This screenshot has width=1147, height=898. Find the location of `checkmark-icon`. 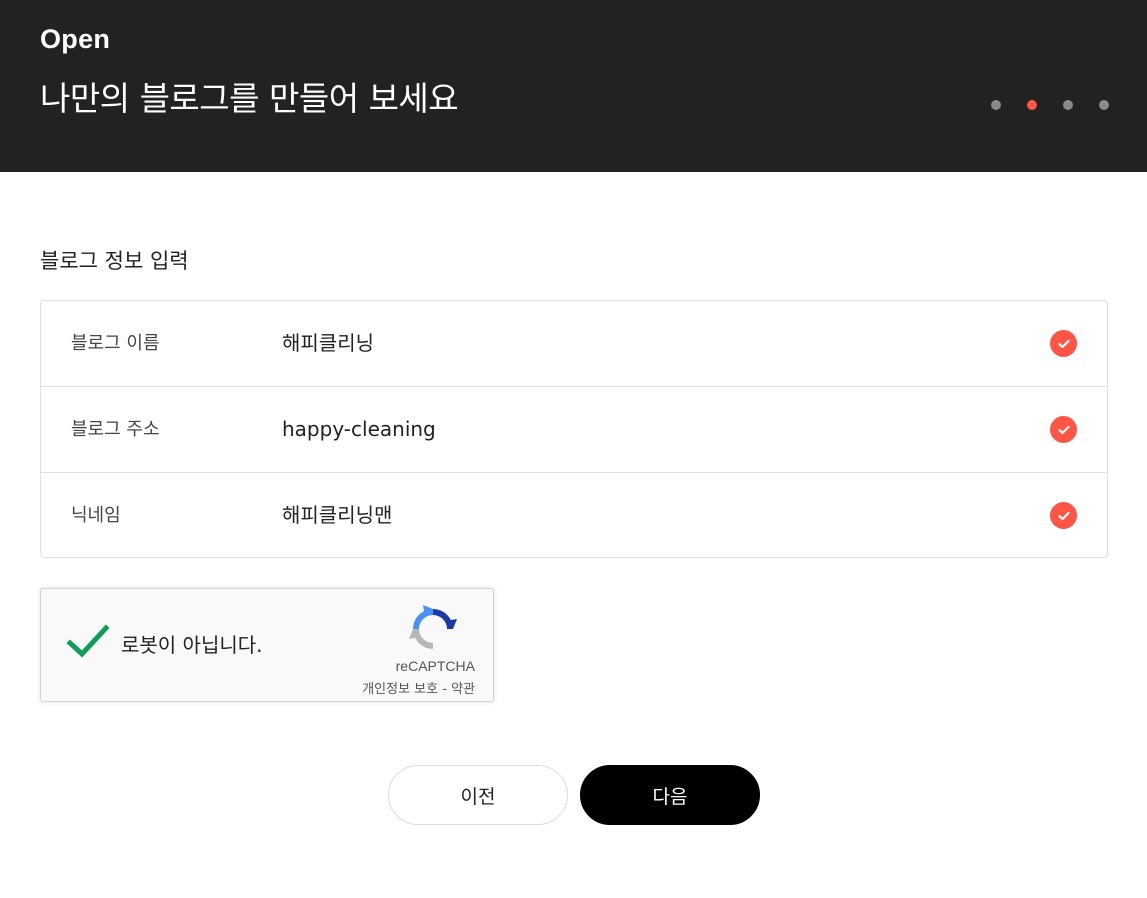

checkmark-icon is located at coordinates (88, 642).